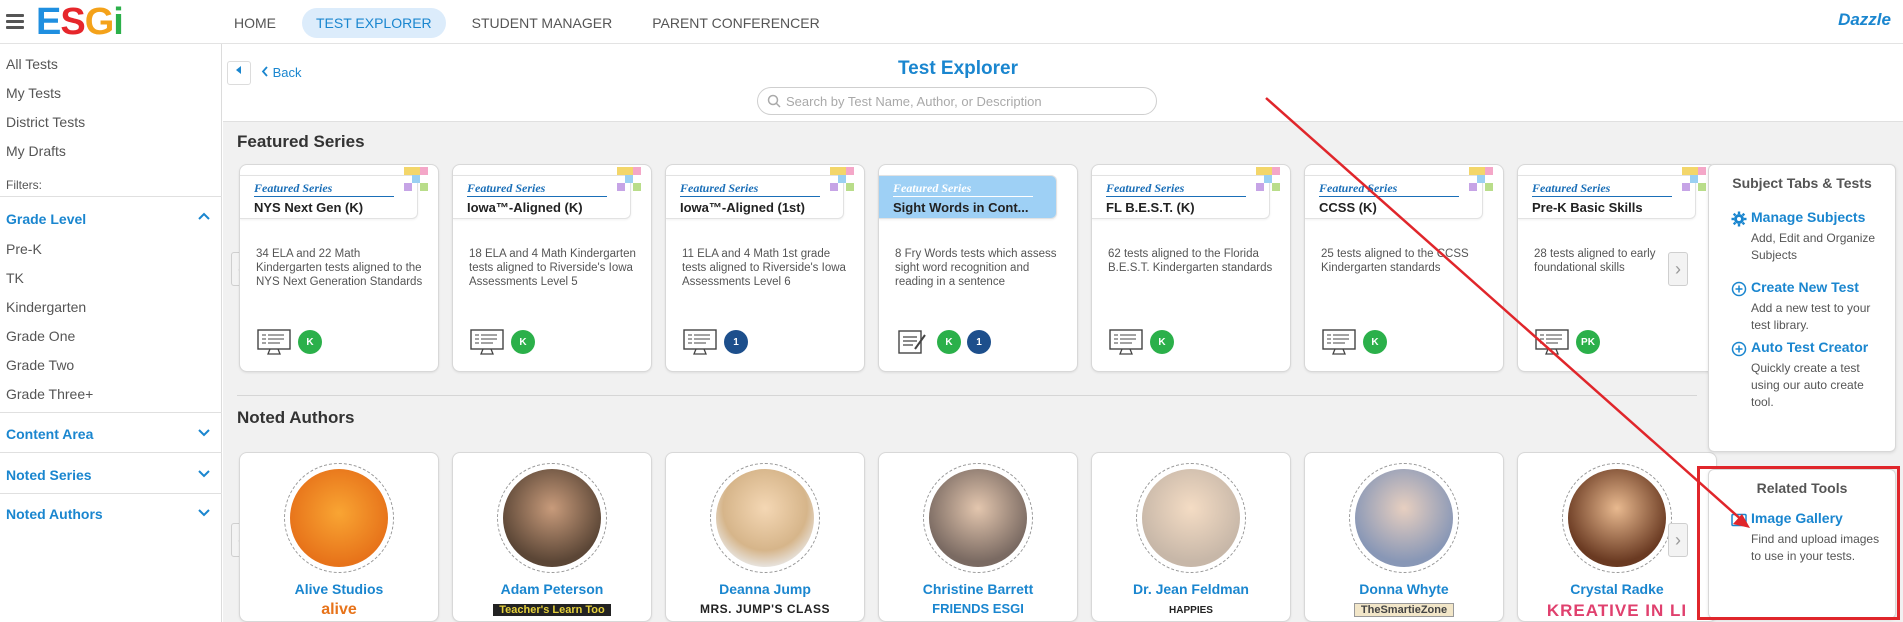 Image resolution: width=1903 pixels, height=622 pixels. I want to click on grade-option-kindergarten: Kindergarten, so click(46, 307).